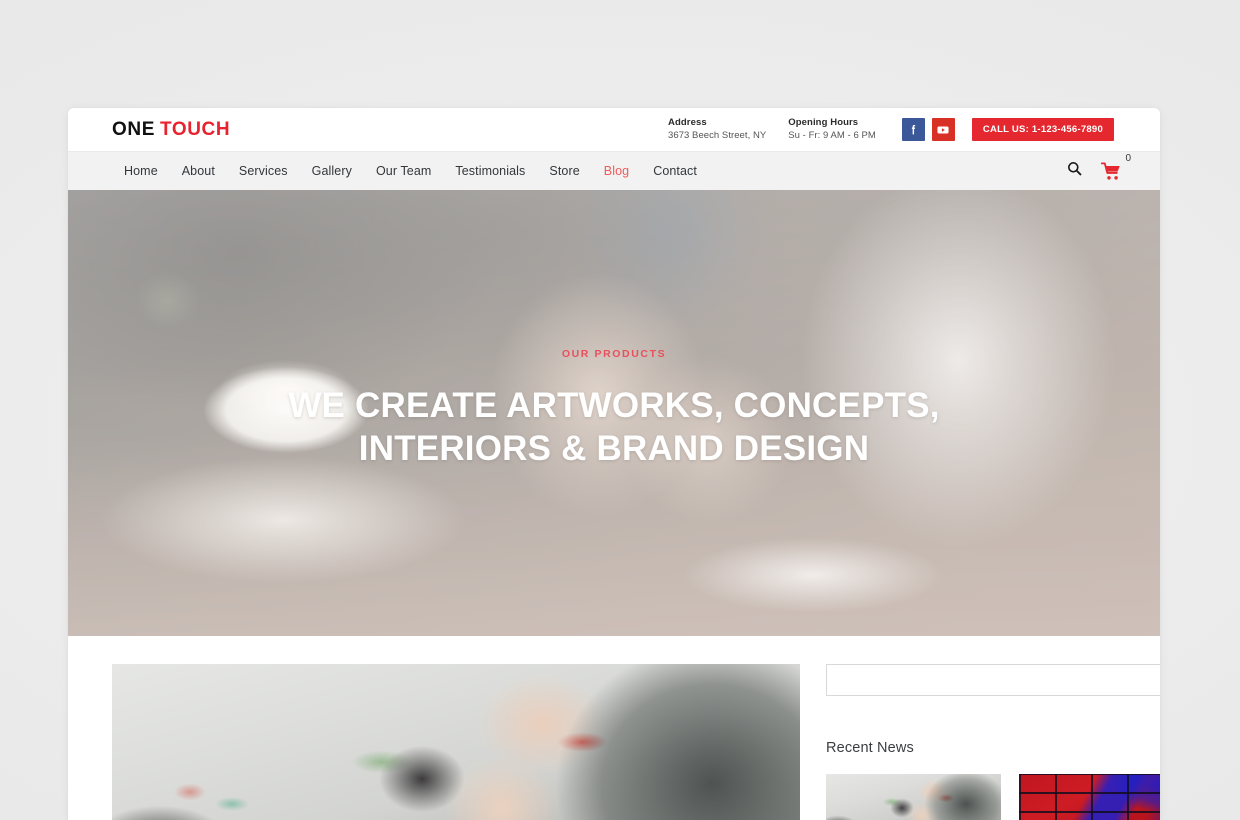 Image resolution: width=1240 pixels, height=820 pixels. I want to click on facebook-icon, so click(913, 129).